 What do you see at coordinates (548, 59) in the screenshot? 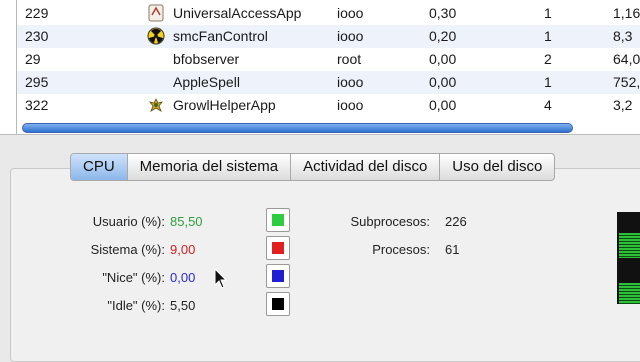
I see `threads-cell: 2` at bounding box center [548, 59].